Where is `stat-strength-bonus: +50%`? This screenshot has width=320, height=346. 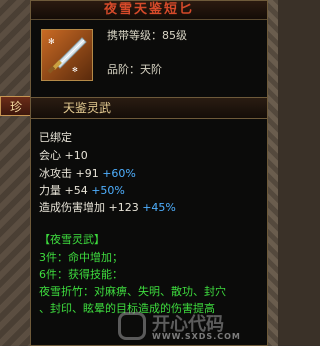
stat-strength-bonus: +50% is located at coordinates (108, 190).